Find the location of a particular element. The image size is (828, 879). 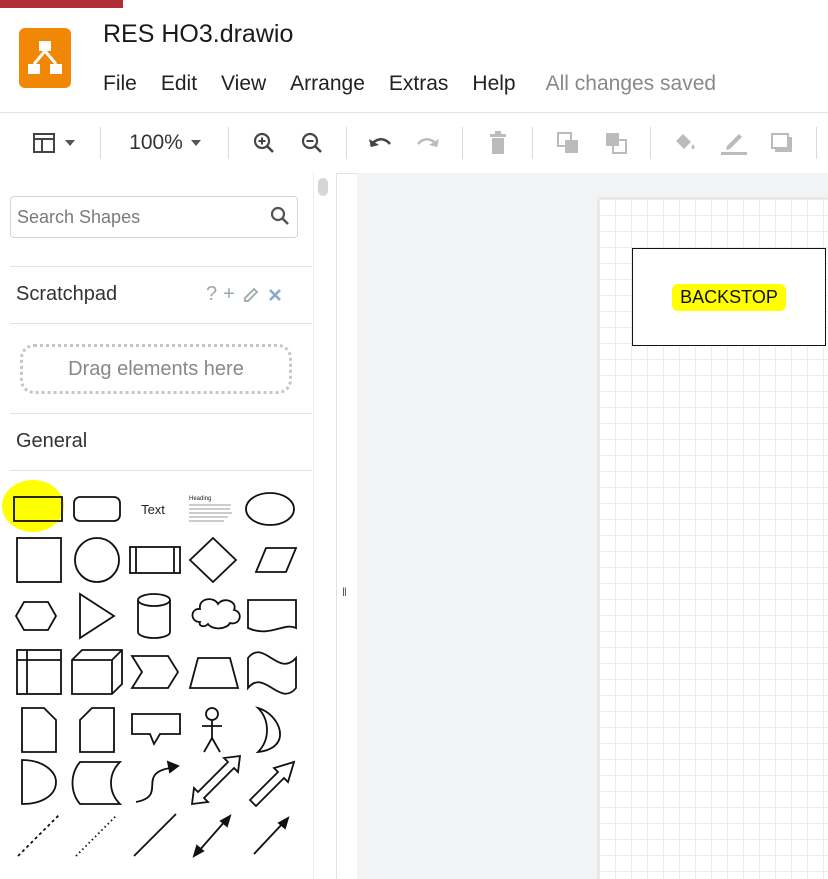

shape-actor is located at coordinates (212, 730).